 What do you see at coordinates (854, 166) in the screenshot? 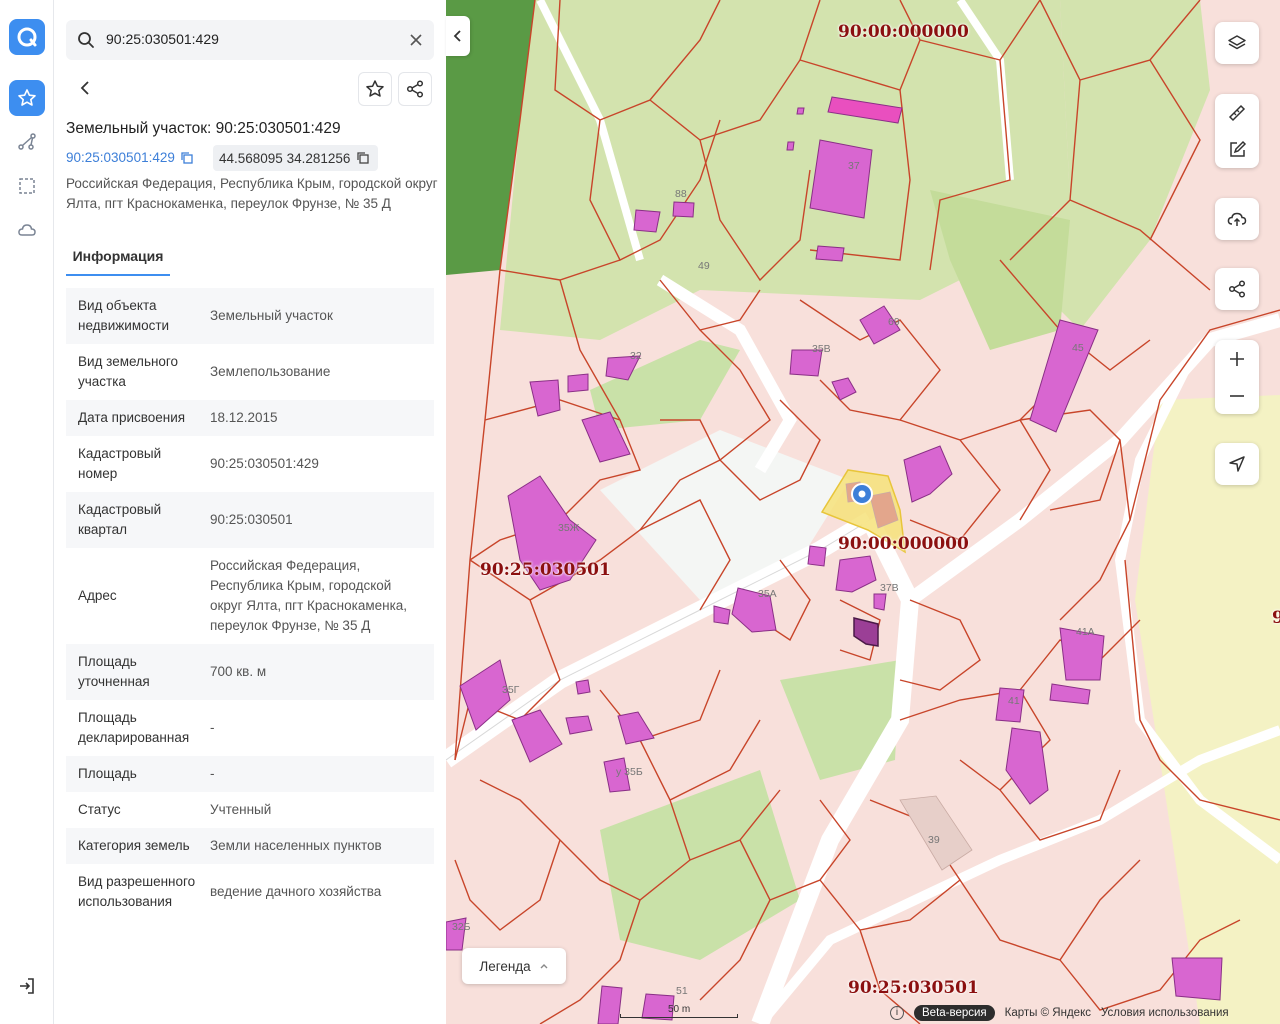
I see `house-number: 37` at bounding box center [854, 166].